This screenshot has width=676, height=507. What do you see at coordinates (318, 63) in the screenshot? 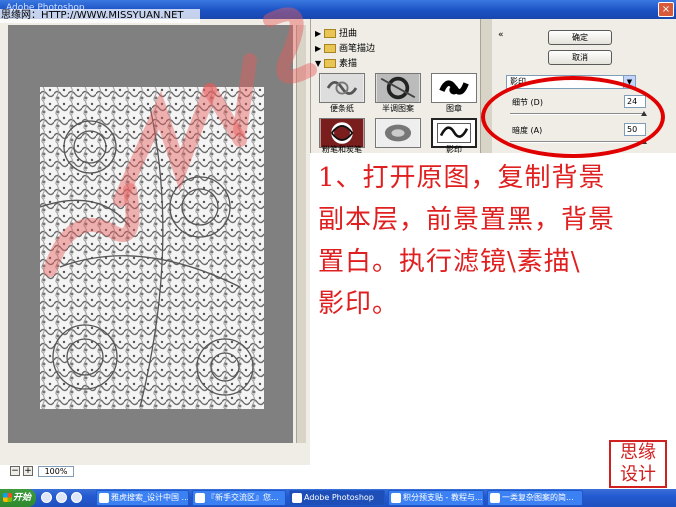
I see `collapse-arrow-icon: ▼` at bounding box center [318, 63].